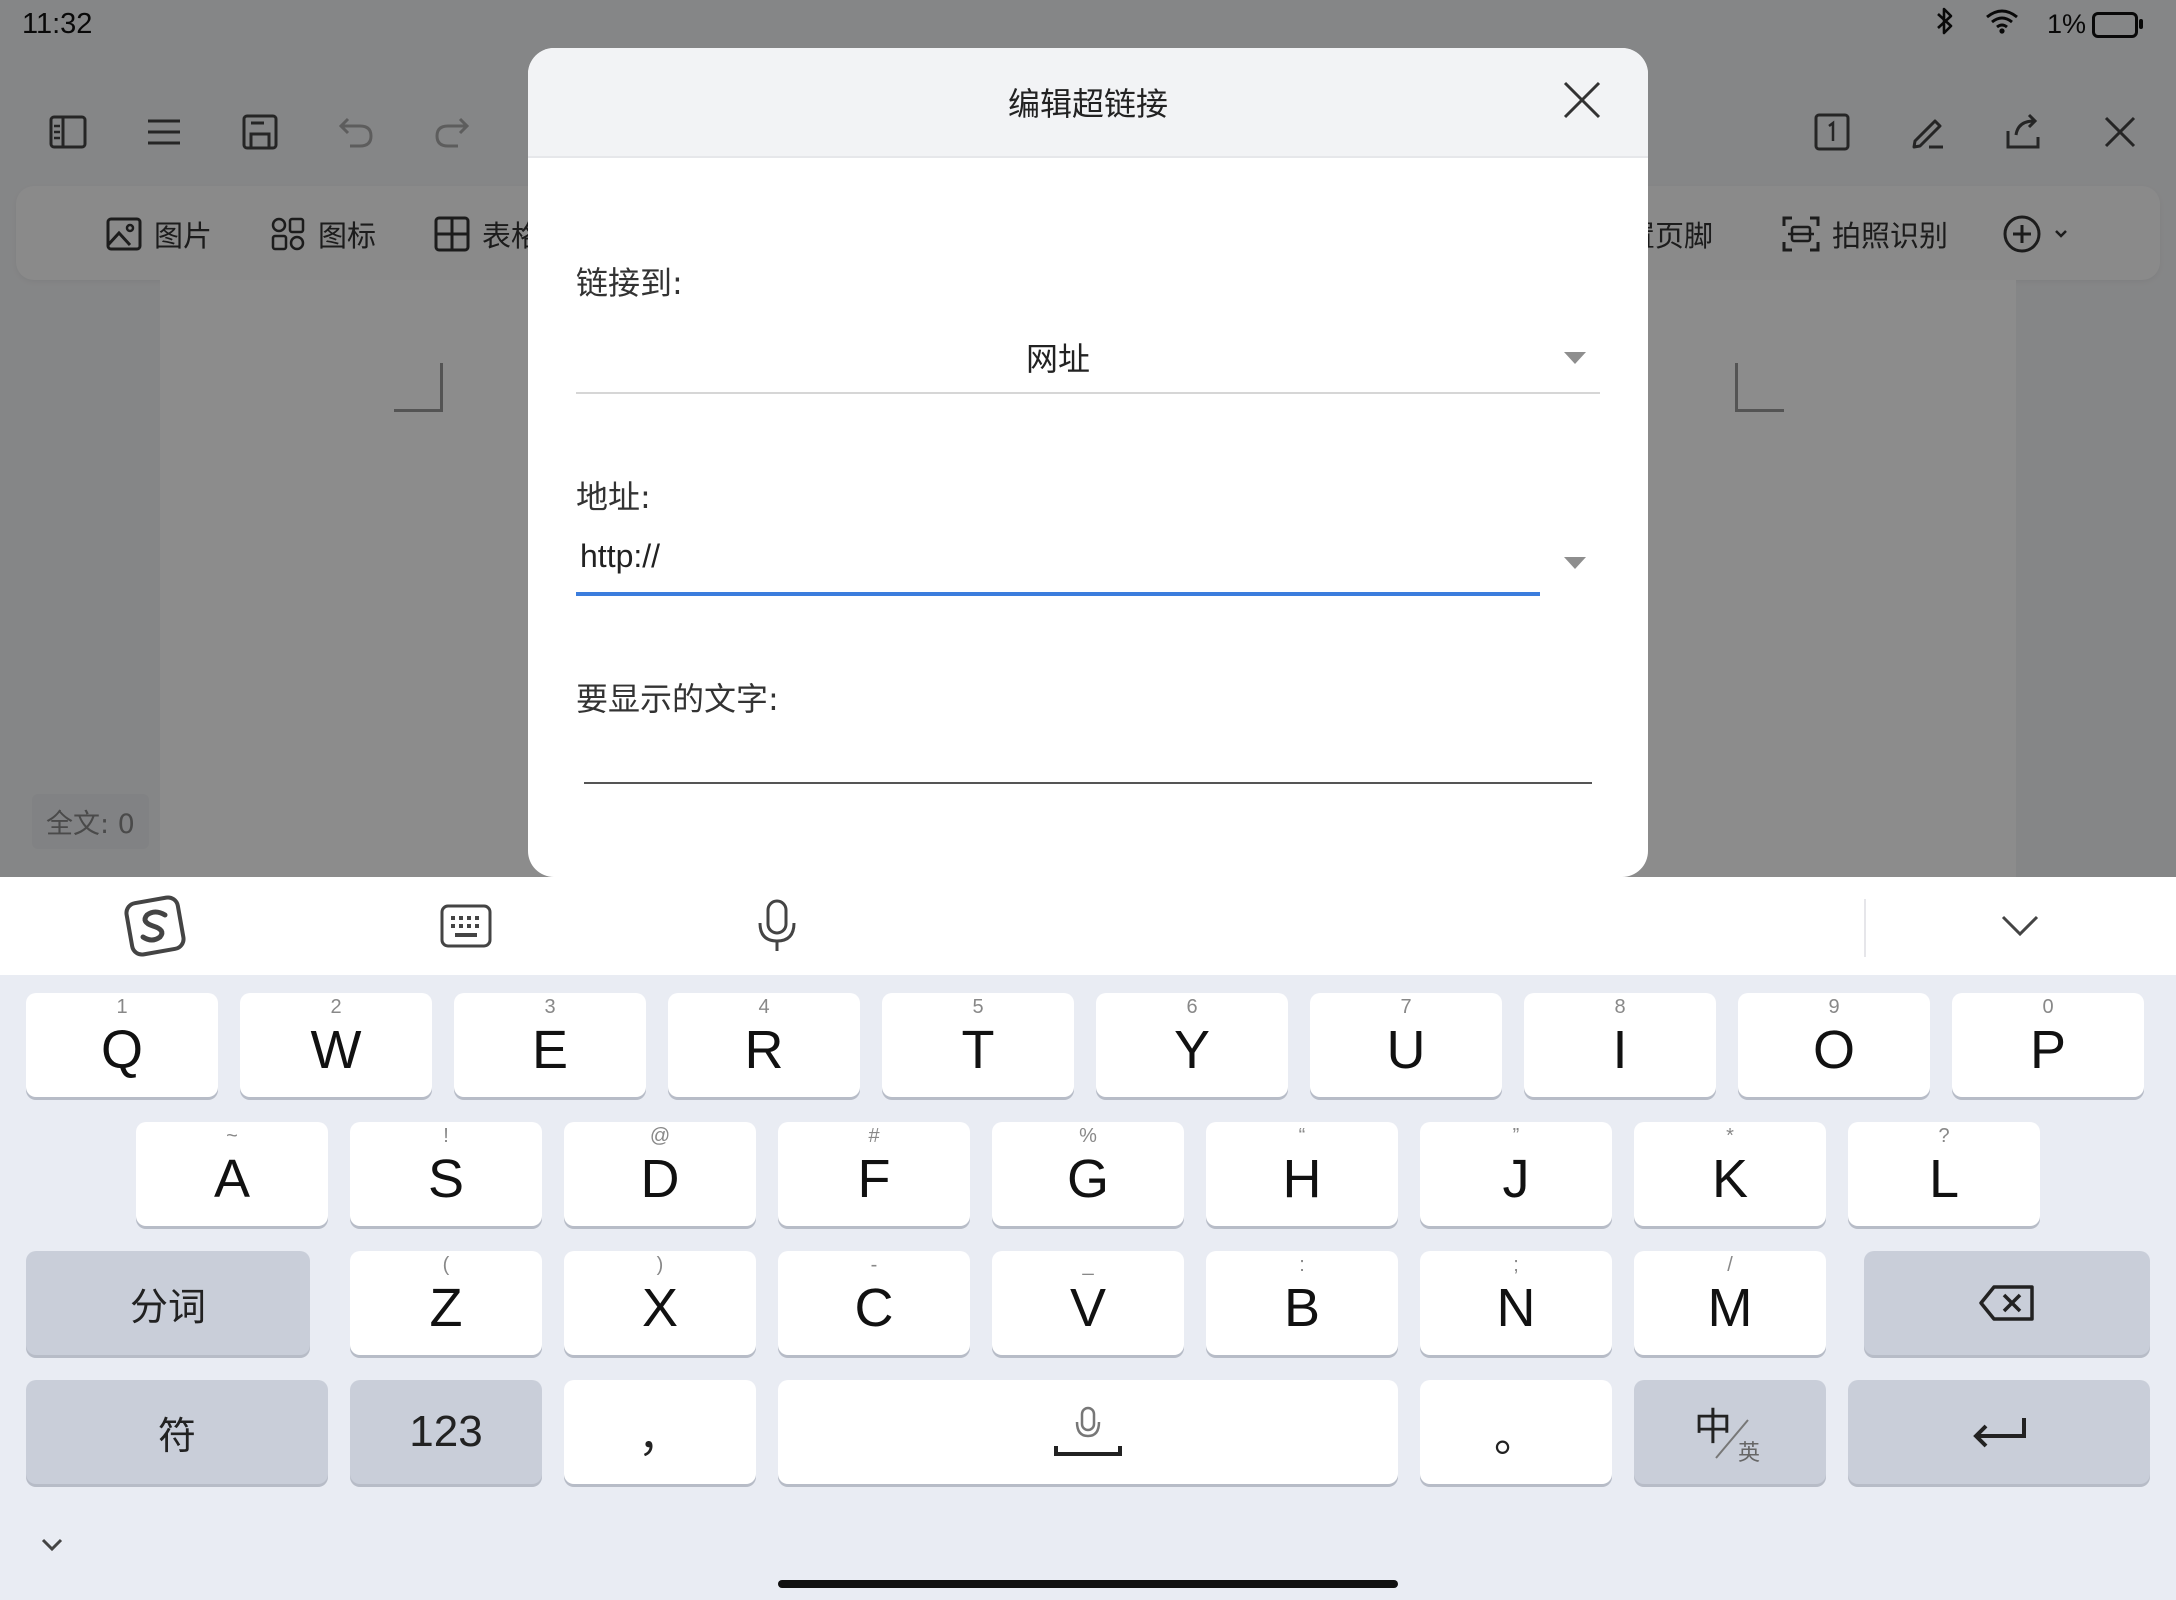 This screenshot has width=2176, height=1600. What do you see at coordinates (52, 1547) in the screenshot?
I see `keyboard-collapse-icon` at bounding box center [52, 1547].